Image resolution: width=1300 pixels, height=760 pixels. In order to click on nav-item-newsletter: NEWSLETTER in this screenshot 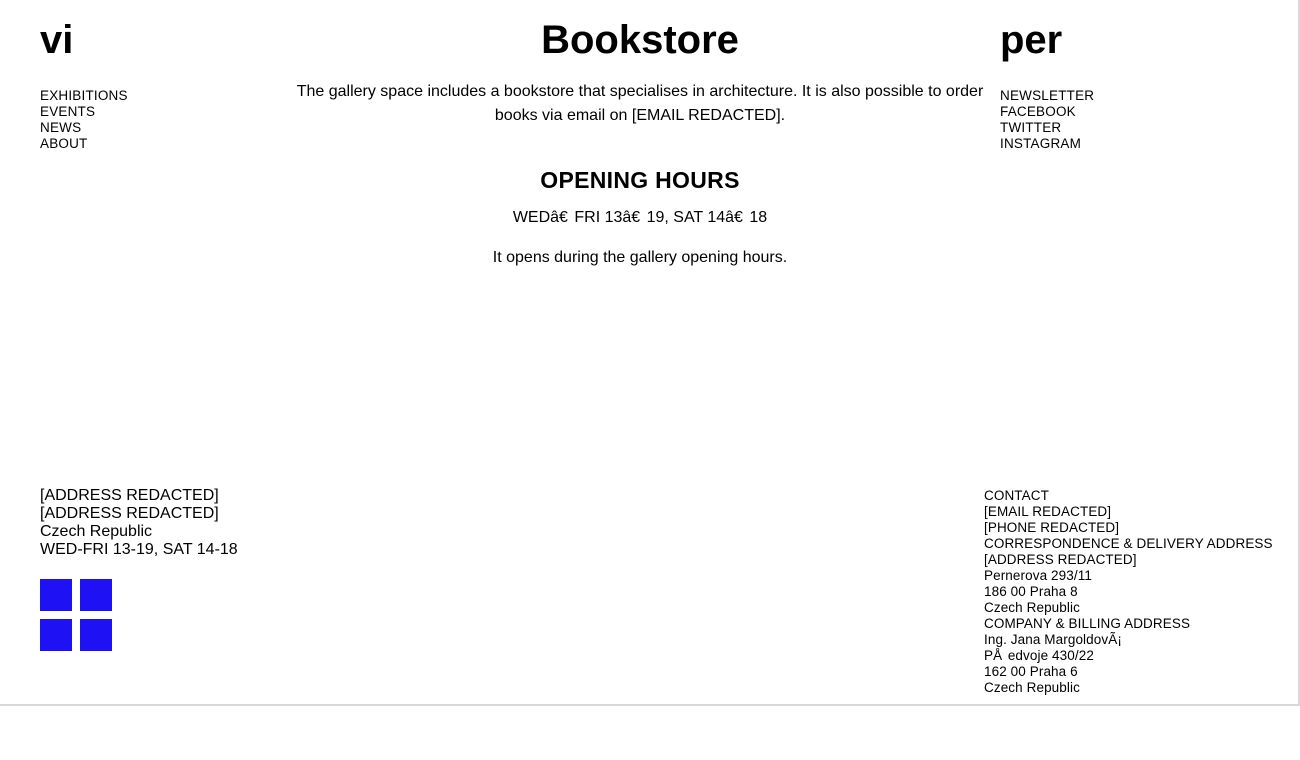, I will do `click(1130, 96)`.